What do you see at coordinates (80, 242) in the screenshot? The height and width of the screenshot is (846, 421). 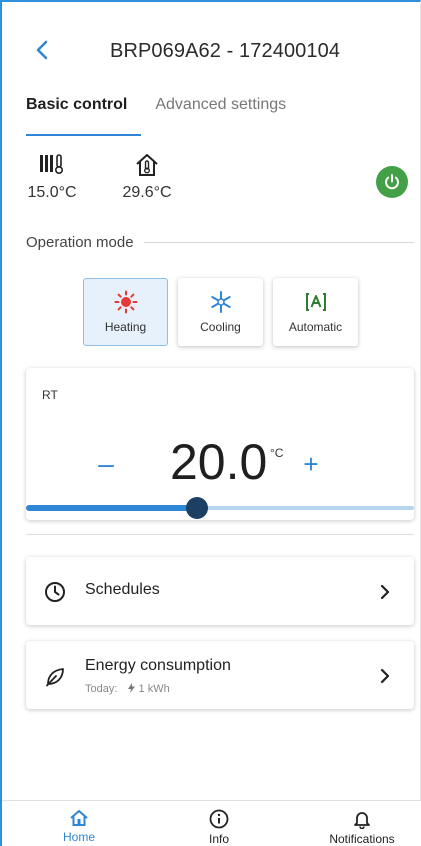 I see `operation-mode-label: Operation mode` at bounding box center [80, 242].